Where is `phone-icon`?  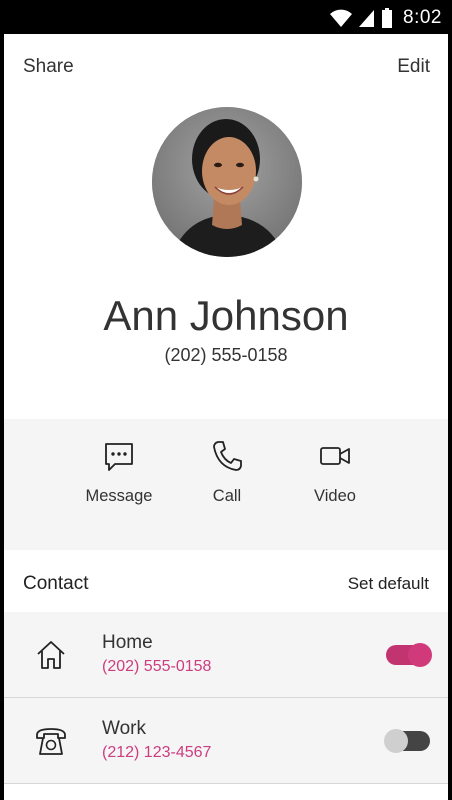
phone-icon is located at coordinates (227, 456).